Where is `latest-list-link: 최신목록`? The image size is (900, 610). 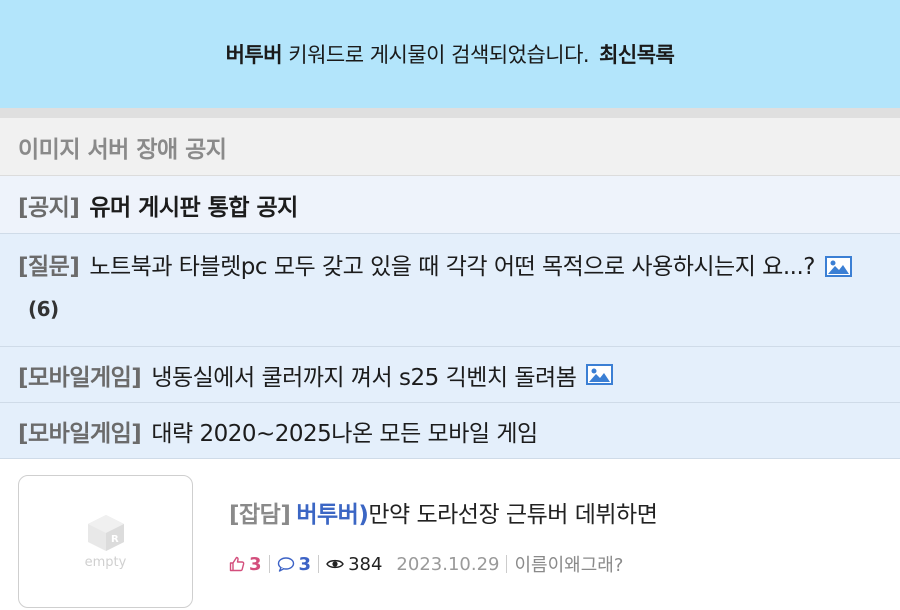
latest-list-link: 최신목록 is located at coordinates (637, 54).